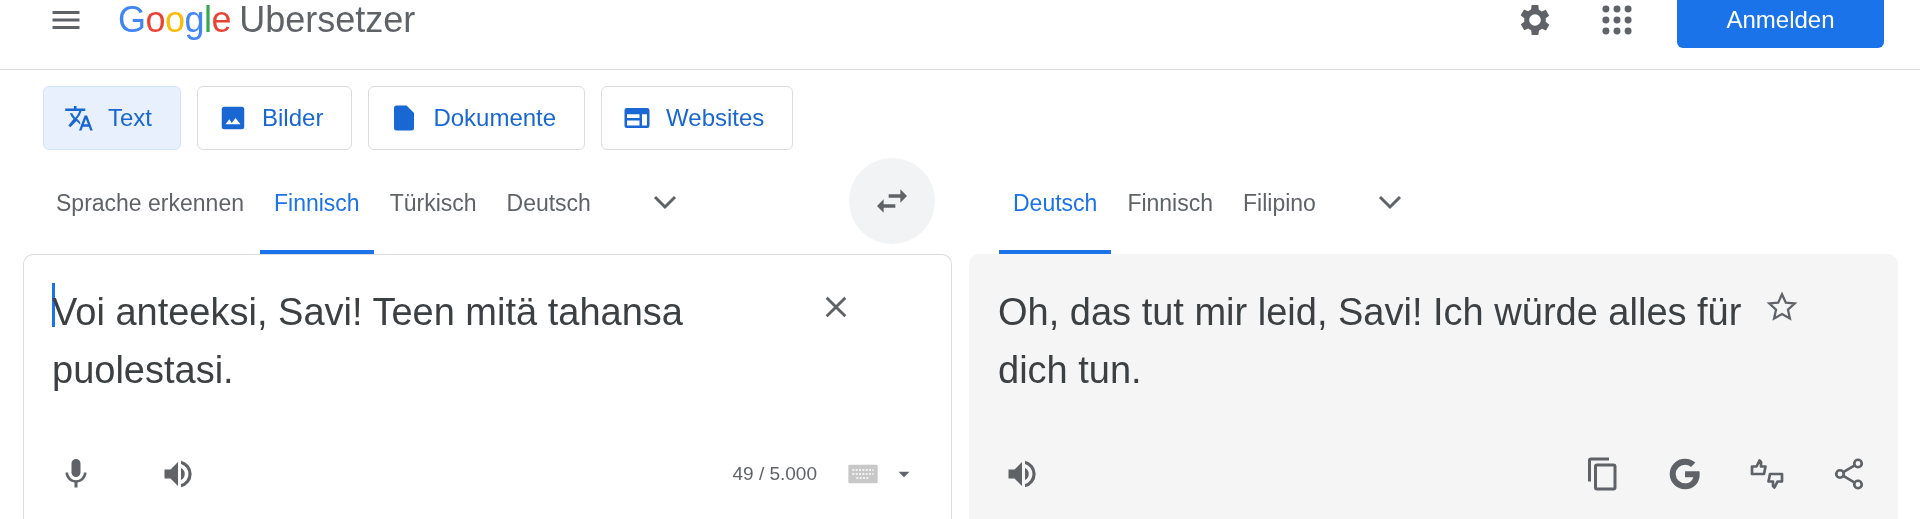 This screenshot has width=1920, height=519. What do you see at coordinates (1780, 24) in the screenshot?
I see `sign-in-button: Anmelden` at bounding box center [1780, 24].